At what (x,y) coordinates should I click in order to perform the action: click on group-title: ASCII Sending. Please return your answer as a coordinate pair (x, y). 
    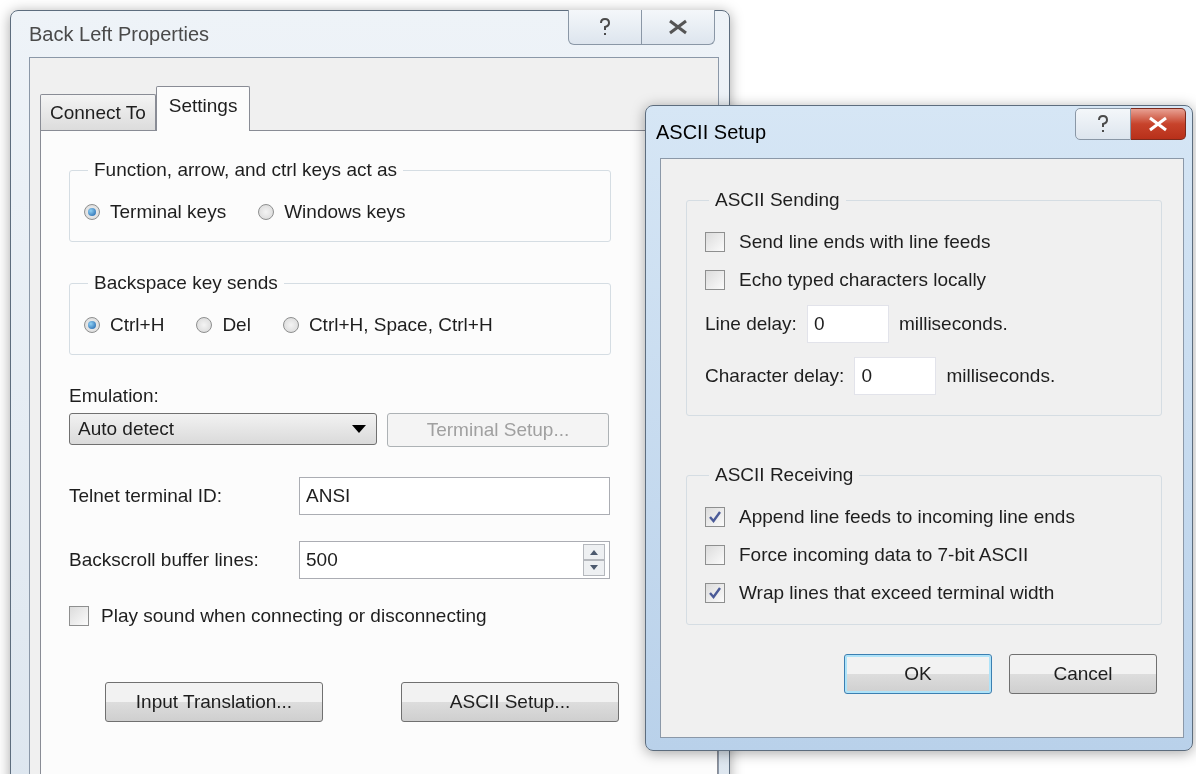
    Looking at the image, I should click on (777, 200).